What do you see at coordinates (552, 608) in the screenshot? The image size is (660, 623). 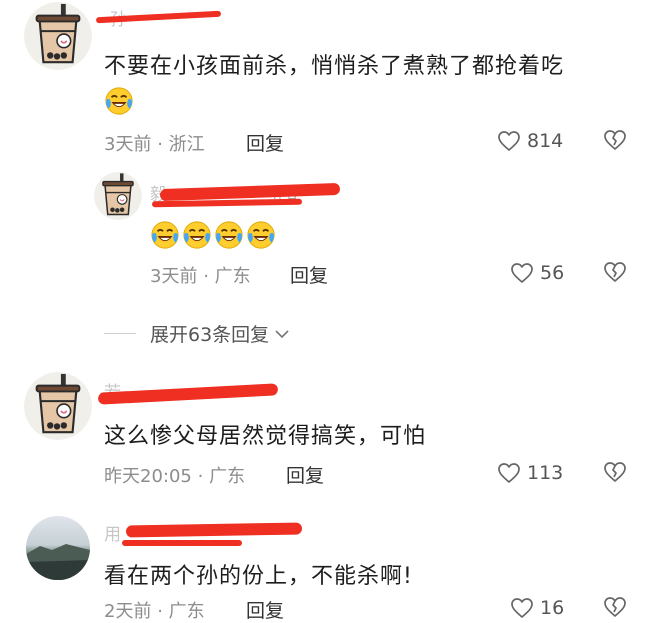 I see `like-count: 16` at bounding box center [552, 608].